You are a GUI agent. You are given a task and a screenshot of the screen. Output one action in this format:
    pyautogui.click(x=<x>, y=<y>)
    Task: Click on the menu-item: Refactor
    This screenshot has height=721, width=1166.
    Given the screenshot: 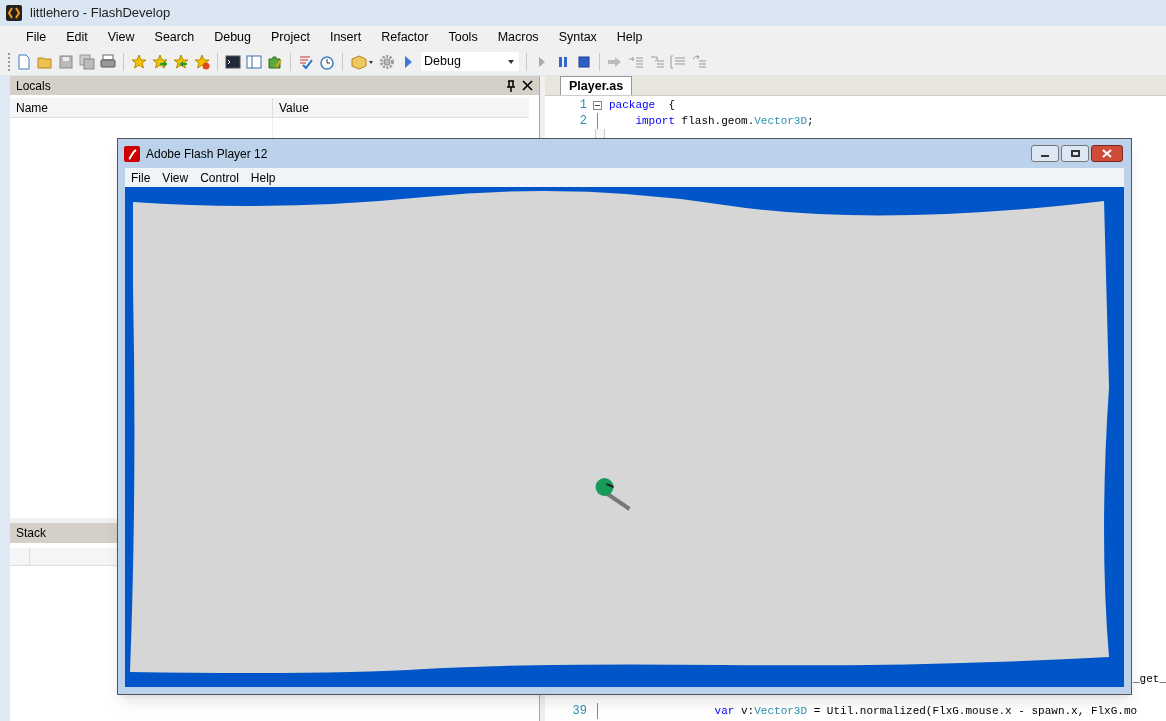 What is the action you would take?
    pyautogui.click(x=405, y=37)
    